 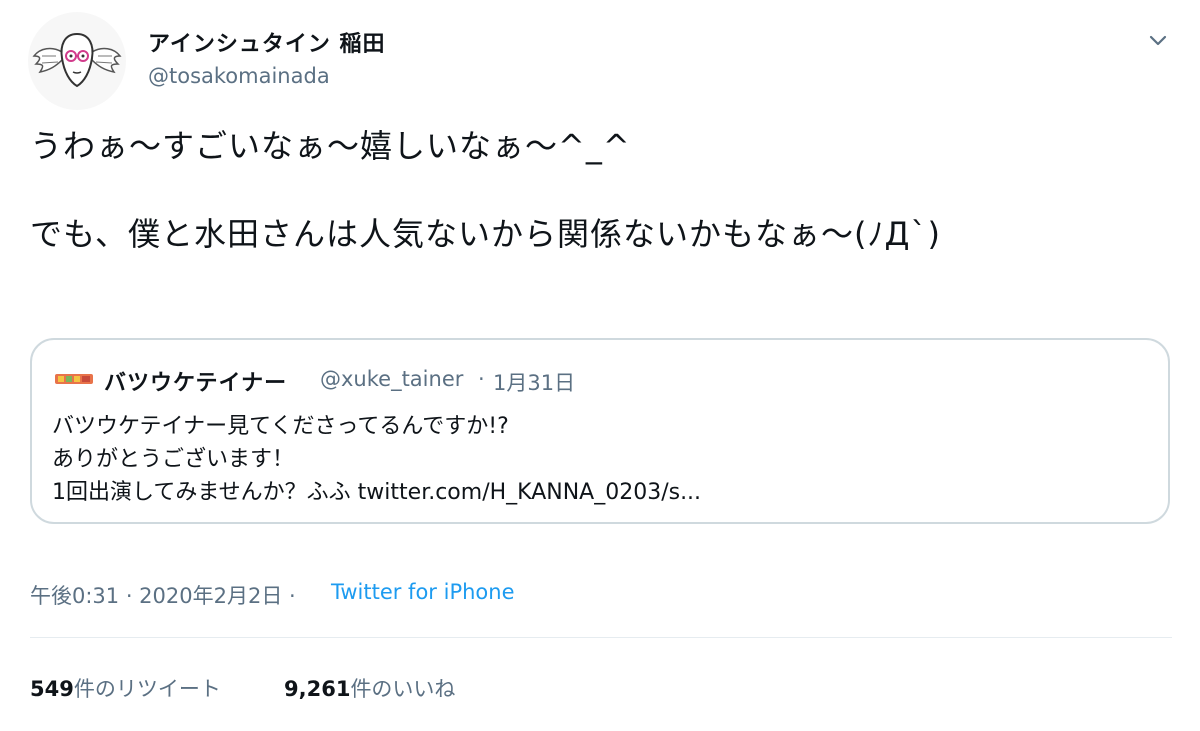 What do you see at coordinates (403, 689) in the screenshot?
I see `likes-label: 件のいいね` at bounding box center [403, 689].